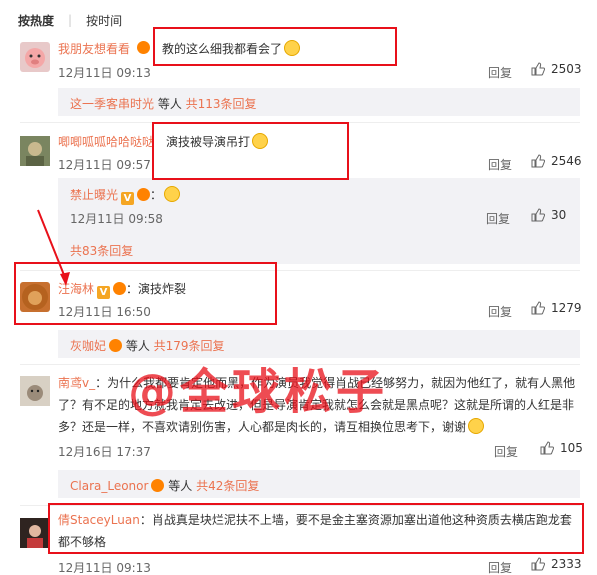 The width and height of the screenshot is (597, 575). I want to click on reply-summary-mid: 等人, so click(170, 104).